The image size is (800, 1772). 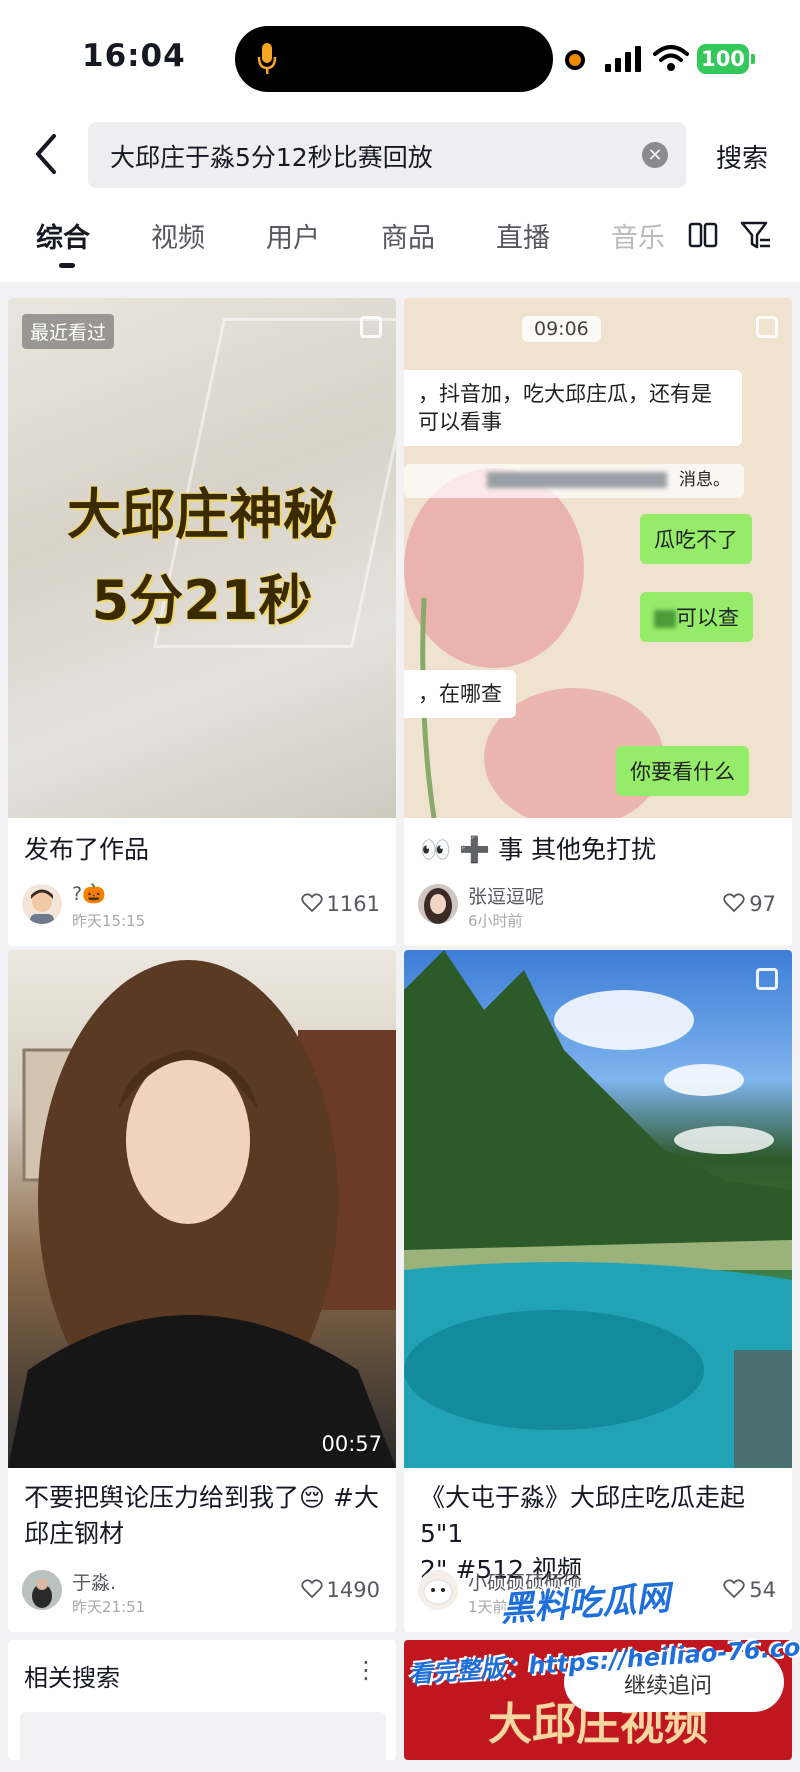 I want to click on like-count: 1161, so click(x=340, y=904).